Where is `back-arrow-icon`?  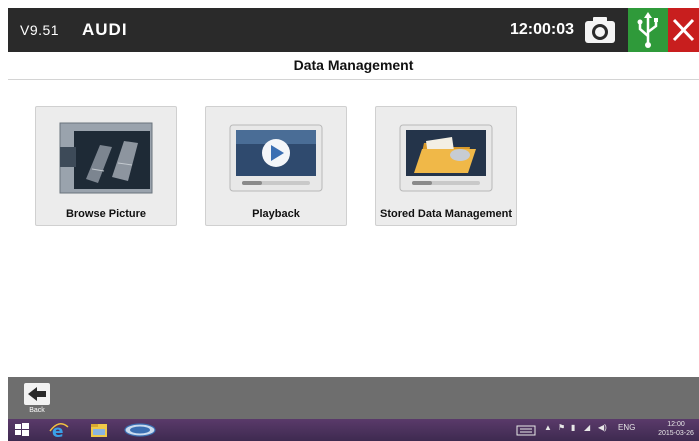
back-arrow-icon is located at coordinates (37, 394).